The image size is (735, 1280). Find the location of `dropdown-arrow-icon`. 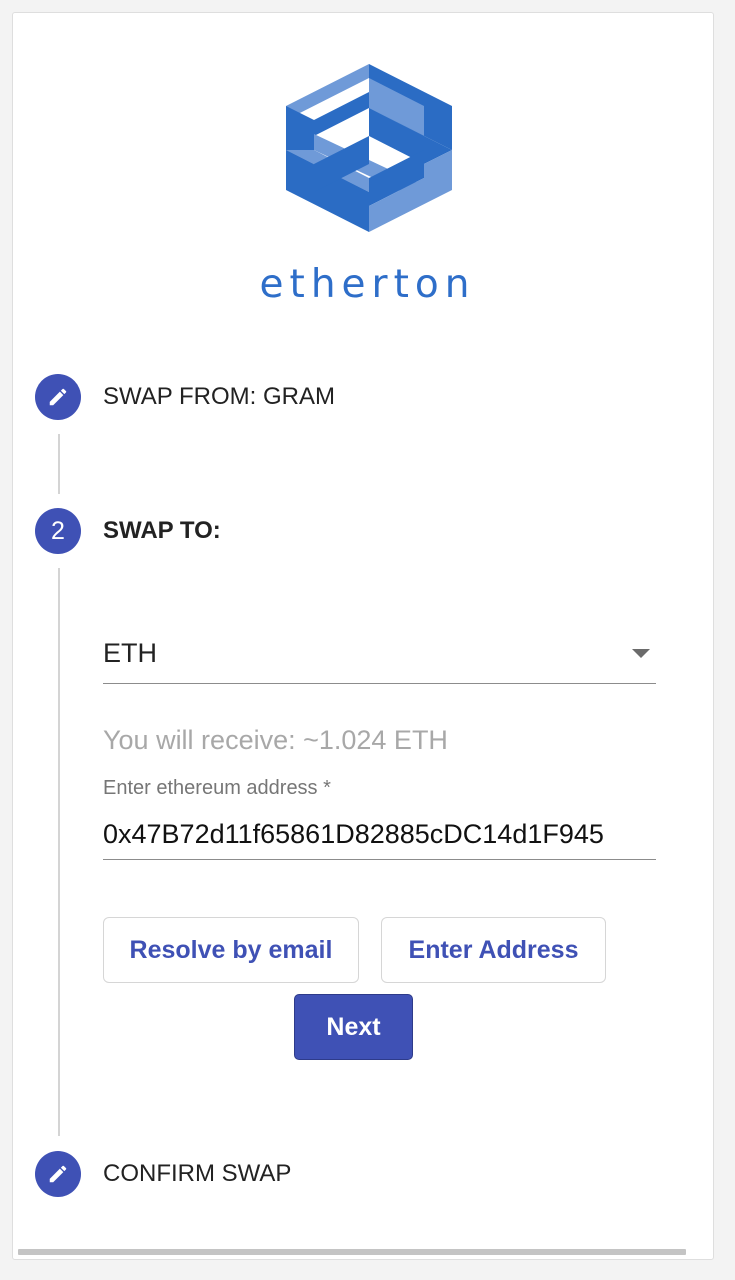

dropdown-arrow-icon is located at coordinates (641, 653).